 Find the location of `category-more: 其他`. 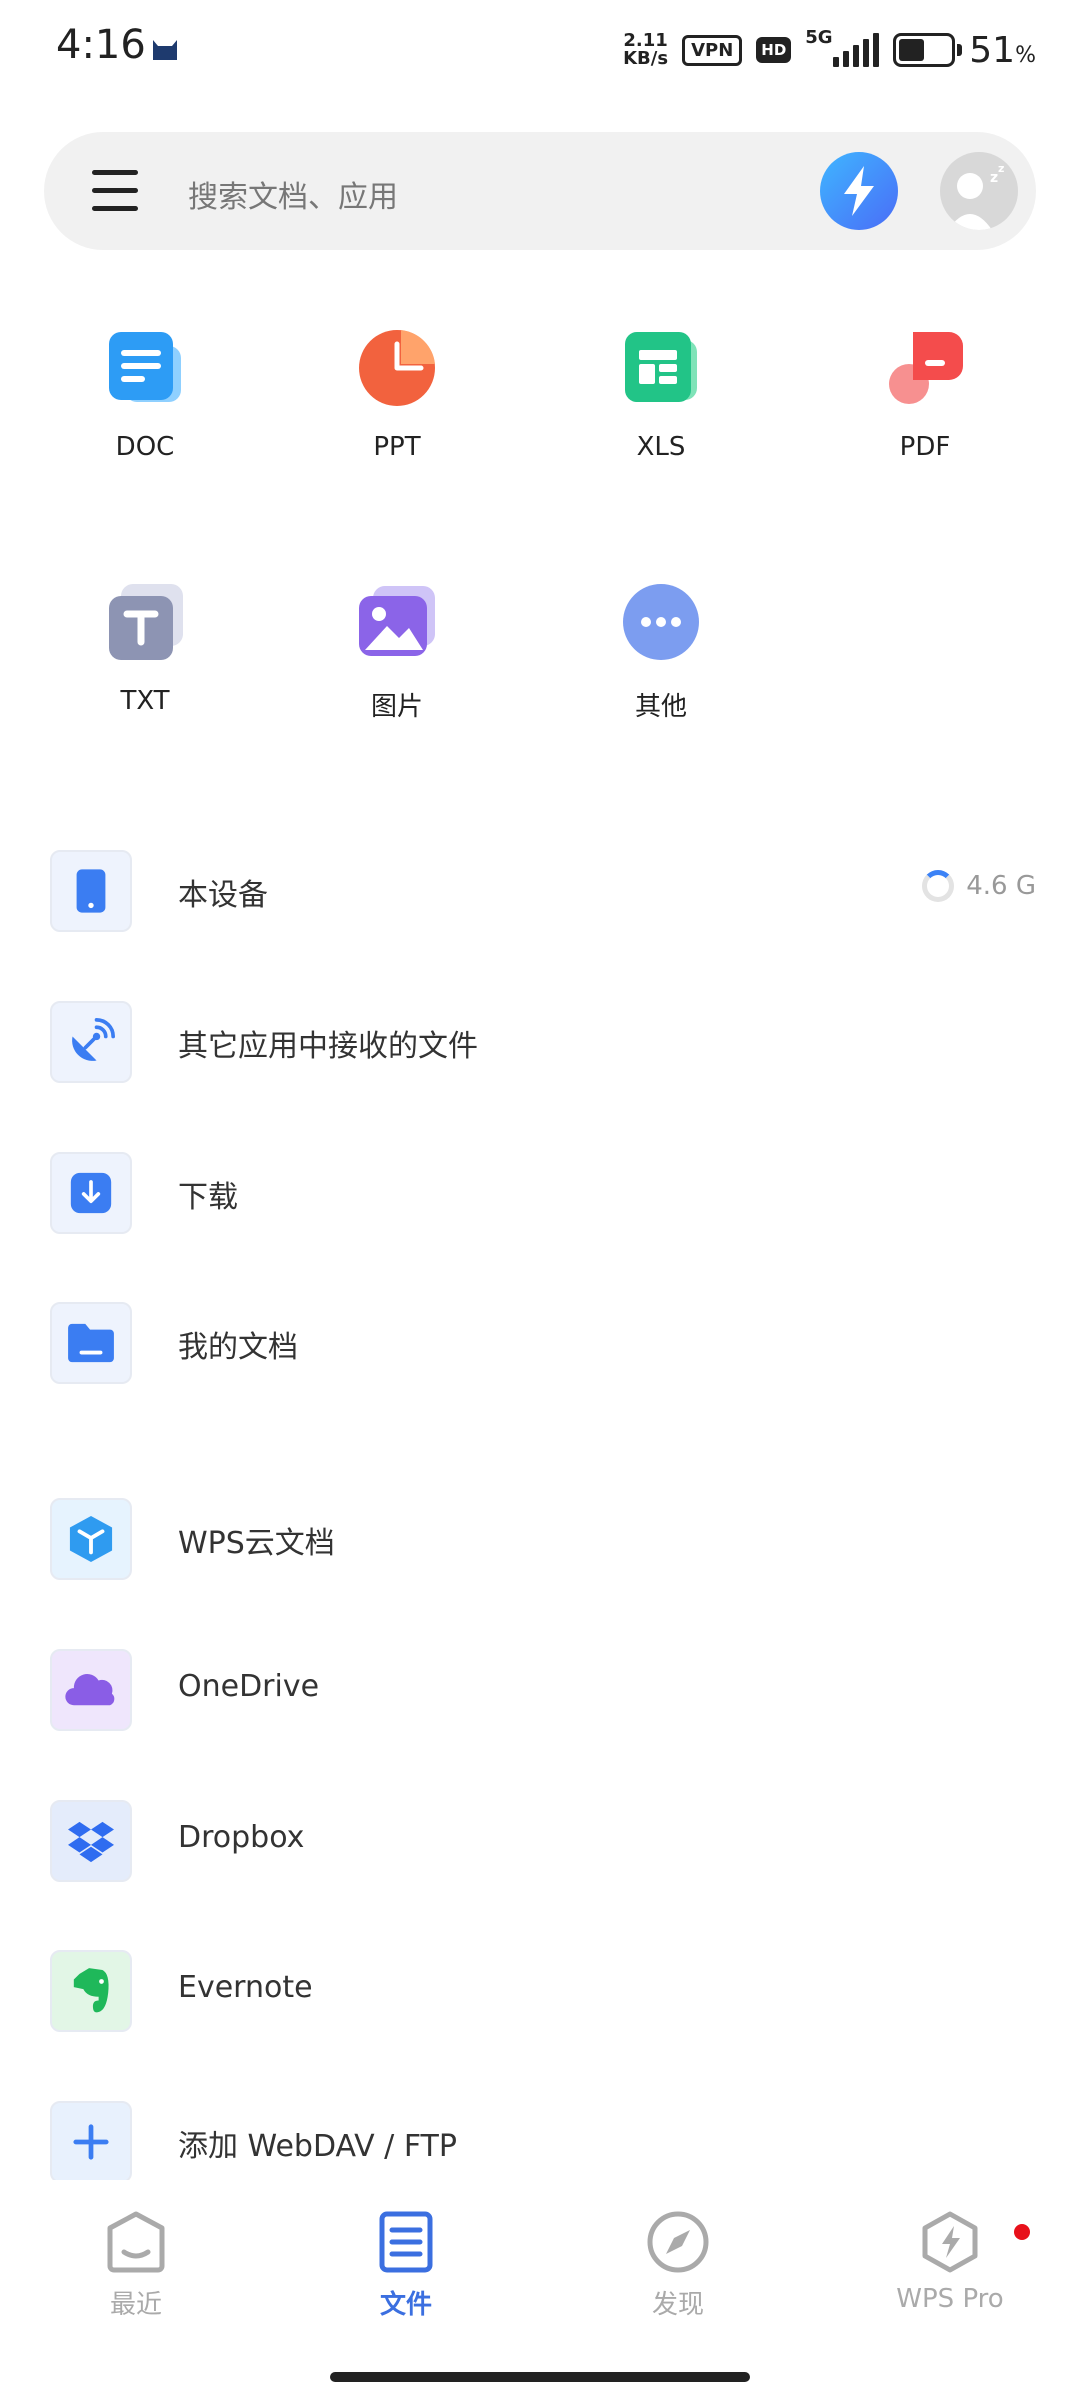

category-more: 其他 is located at coordinates (661, 651).